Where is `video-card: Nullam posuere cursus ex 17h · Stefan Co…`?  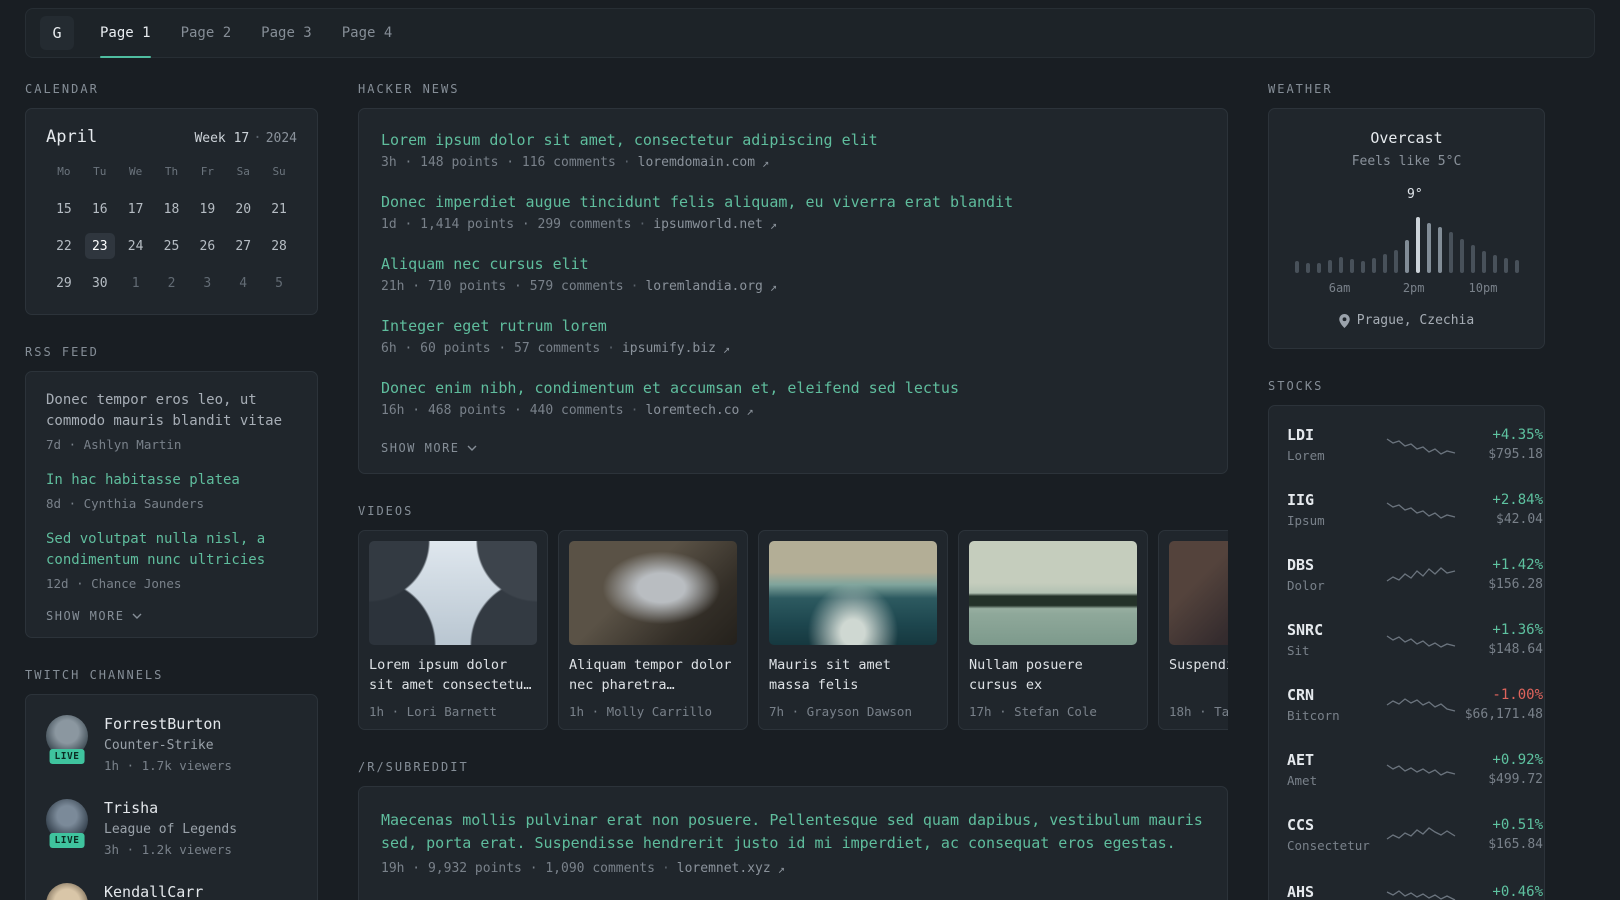
video-card: Nullam posuere cursus ex 17h · Stefan Co… is located at coordinates (1053, 630).